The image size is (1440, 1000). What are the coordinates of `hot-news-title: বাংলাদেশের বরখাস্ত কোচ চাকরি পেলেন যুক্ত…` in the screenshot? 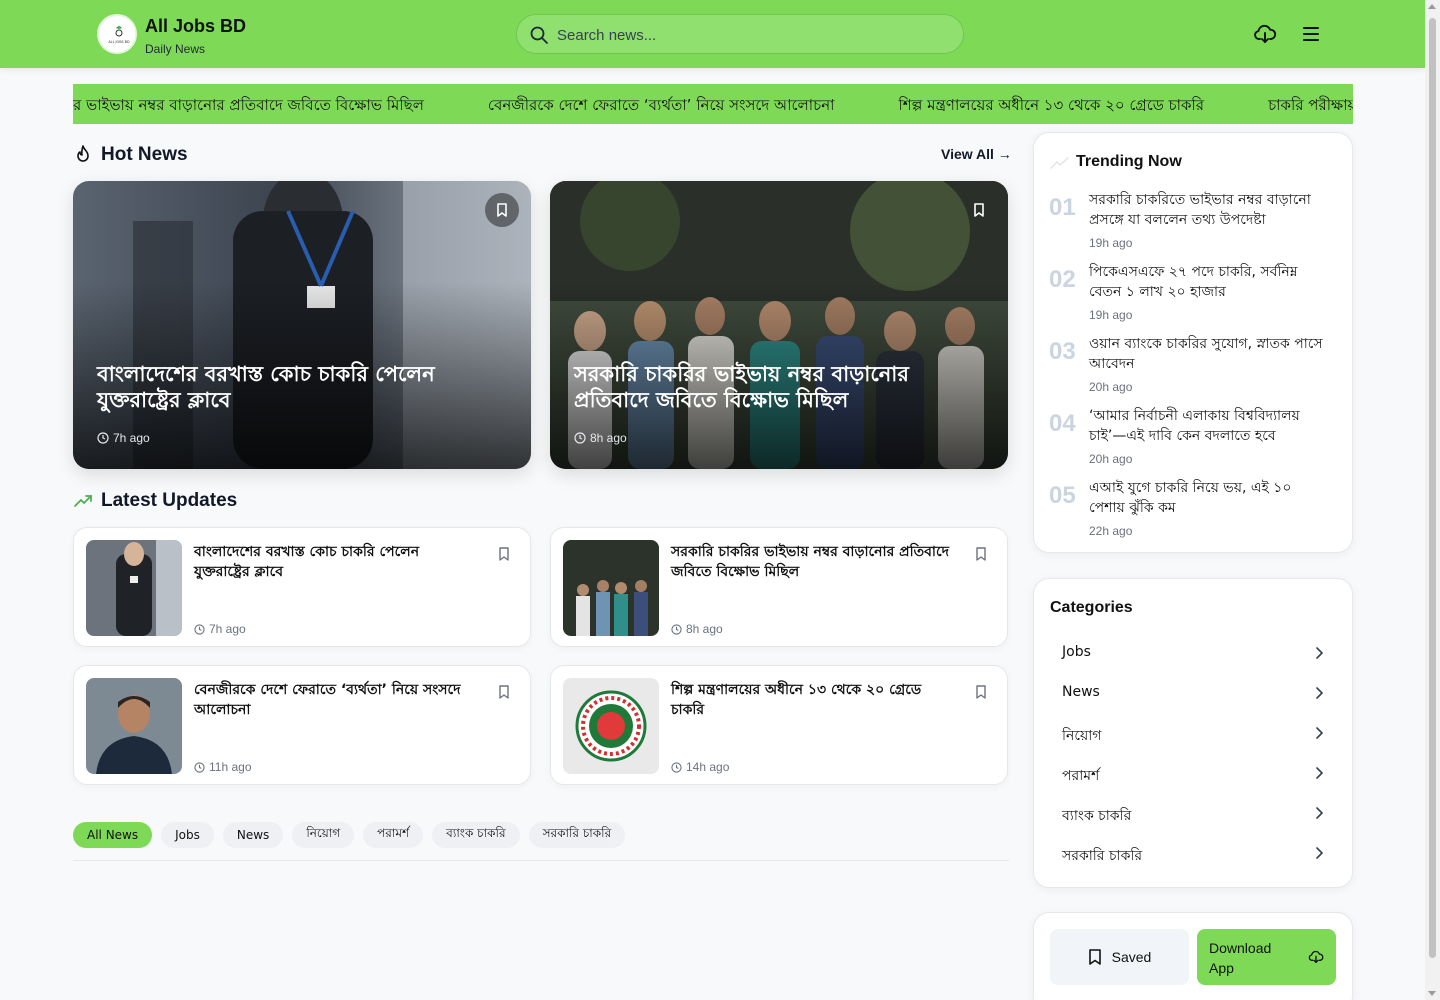 It's located at (302, 387).